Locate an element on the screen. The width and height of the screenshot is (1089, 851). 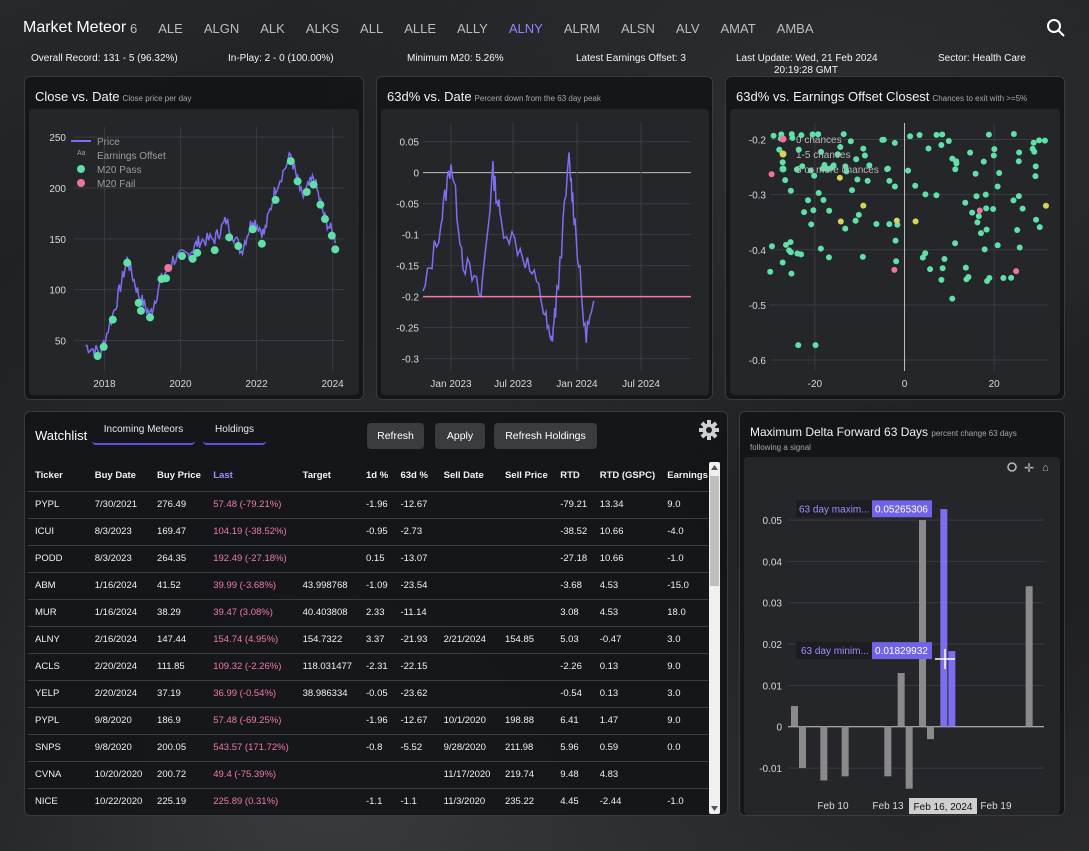
column-header: Target is located at coordinates (327, 476).